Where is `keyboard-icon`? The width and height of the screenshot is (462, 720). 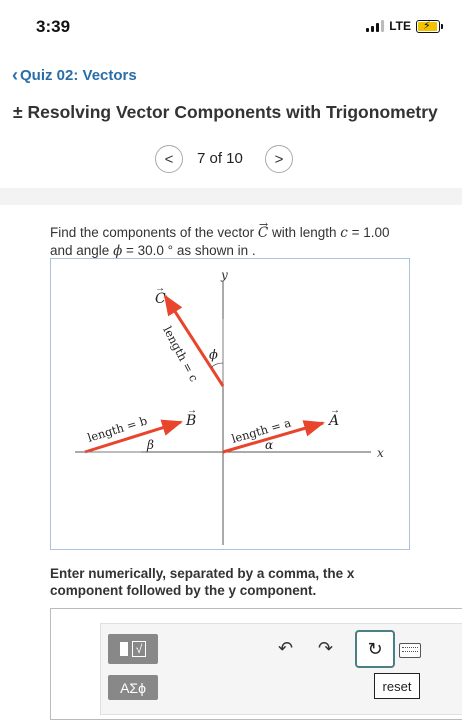 keyboard-icon is located at coordinates (410, 650).